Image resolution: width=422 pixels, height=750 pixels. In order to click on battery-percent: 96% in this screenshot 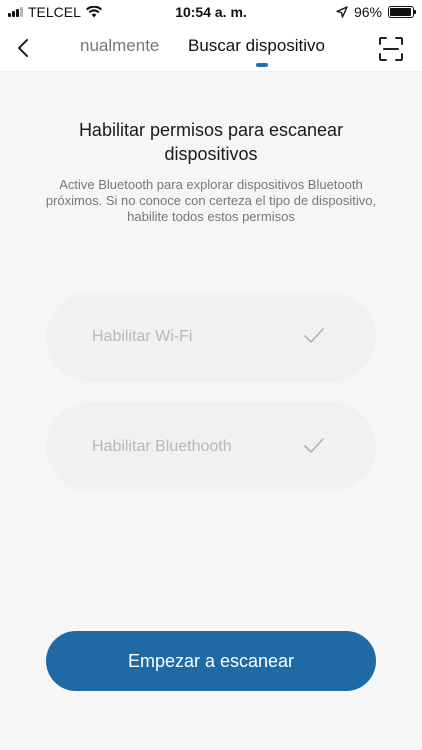, I will do `click(367, 12)`.